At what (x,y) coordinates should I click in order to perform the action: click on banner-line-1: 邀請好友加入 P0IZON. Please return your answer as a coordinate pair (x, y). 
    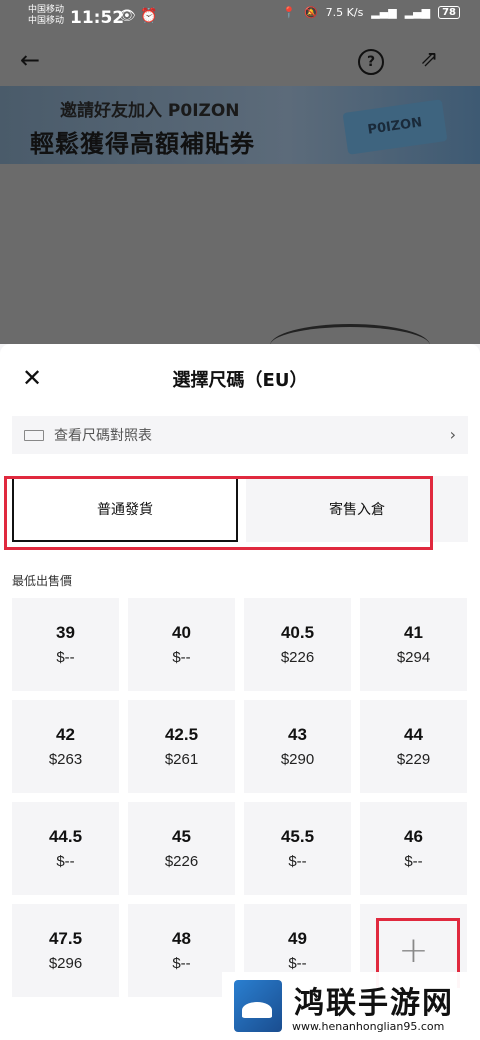
    Looking at the image, I should click on (150, 111).